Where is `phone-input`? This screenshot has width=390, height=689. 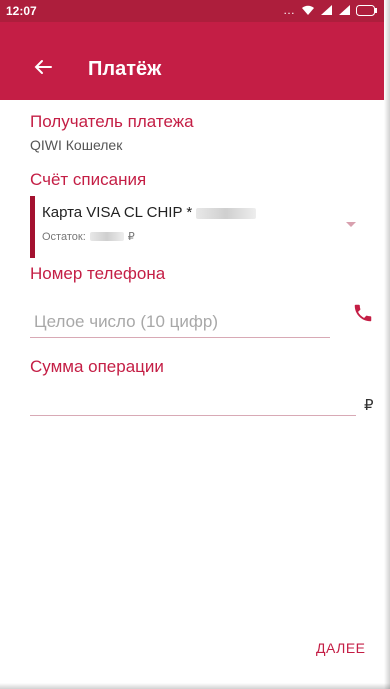 phone-input is located at coordinates (180, 322).